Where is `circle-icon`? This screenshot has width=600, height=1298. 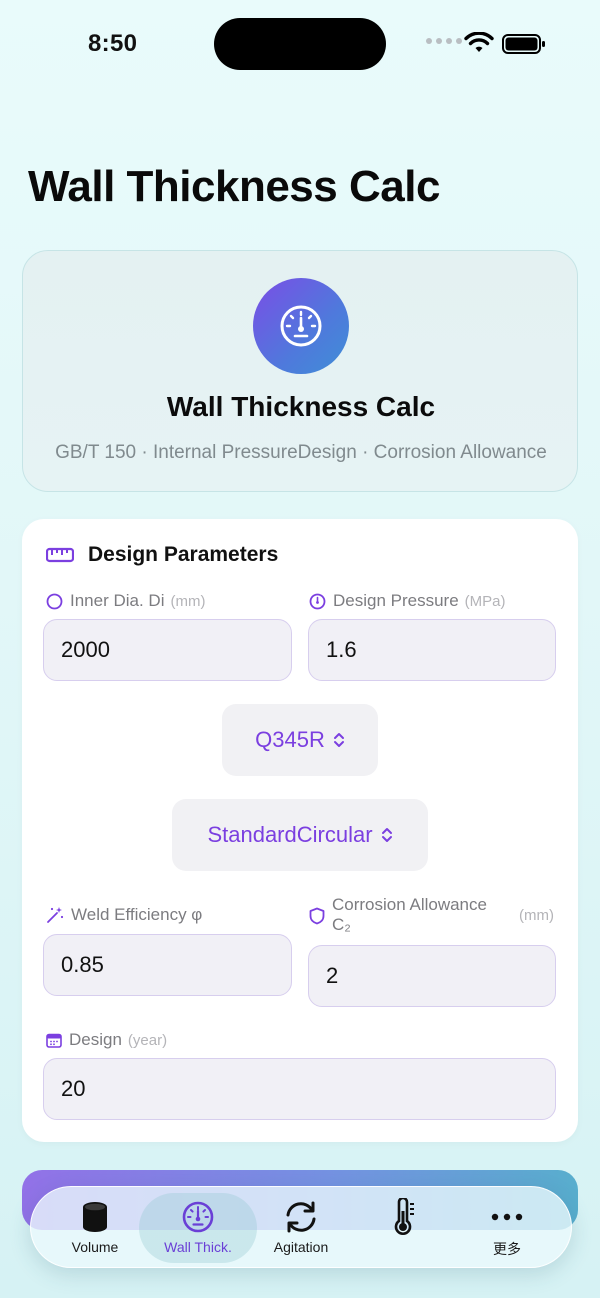 circle-icon is located at coordinates (54, 601).